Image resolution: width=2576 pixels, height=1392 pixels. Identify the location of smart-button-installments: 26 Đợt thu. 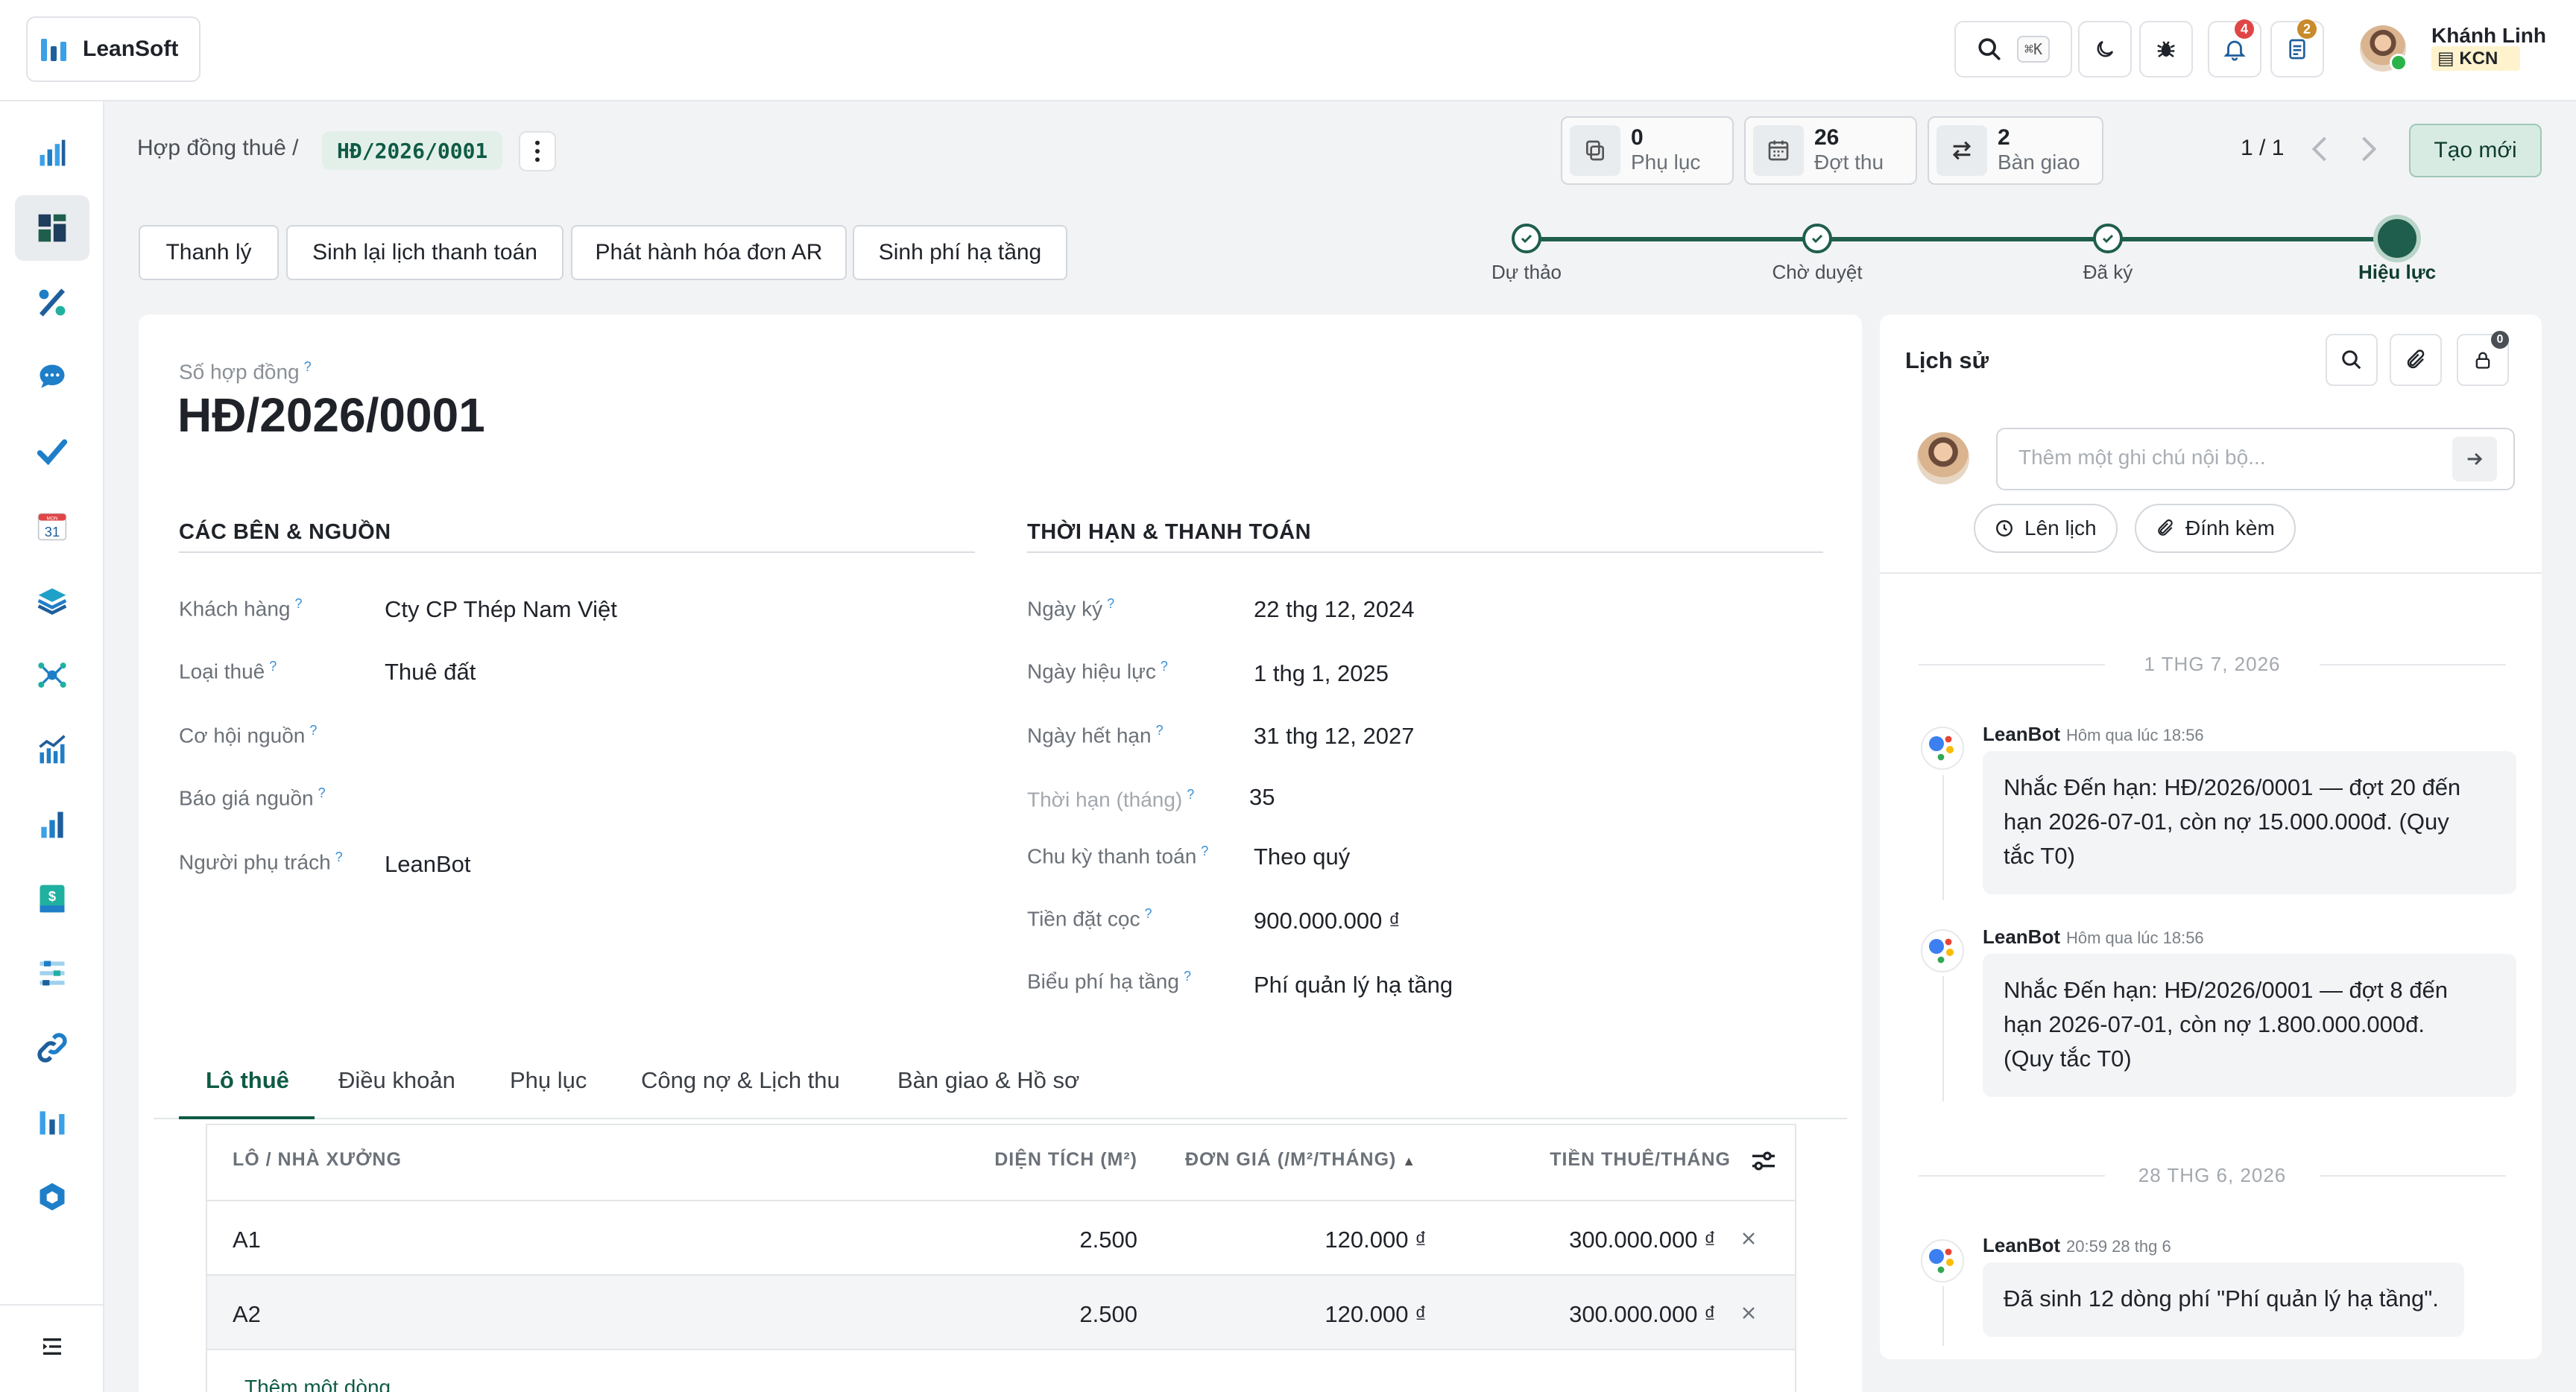
(1831, 151).